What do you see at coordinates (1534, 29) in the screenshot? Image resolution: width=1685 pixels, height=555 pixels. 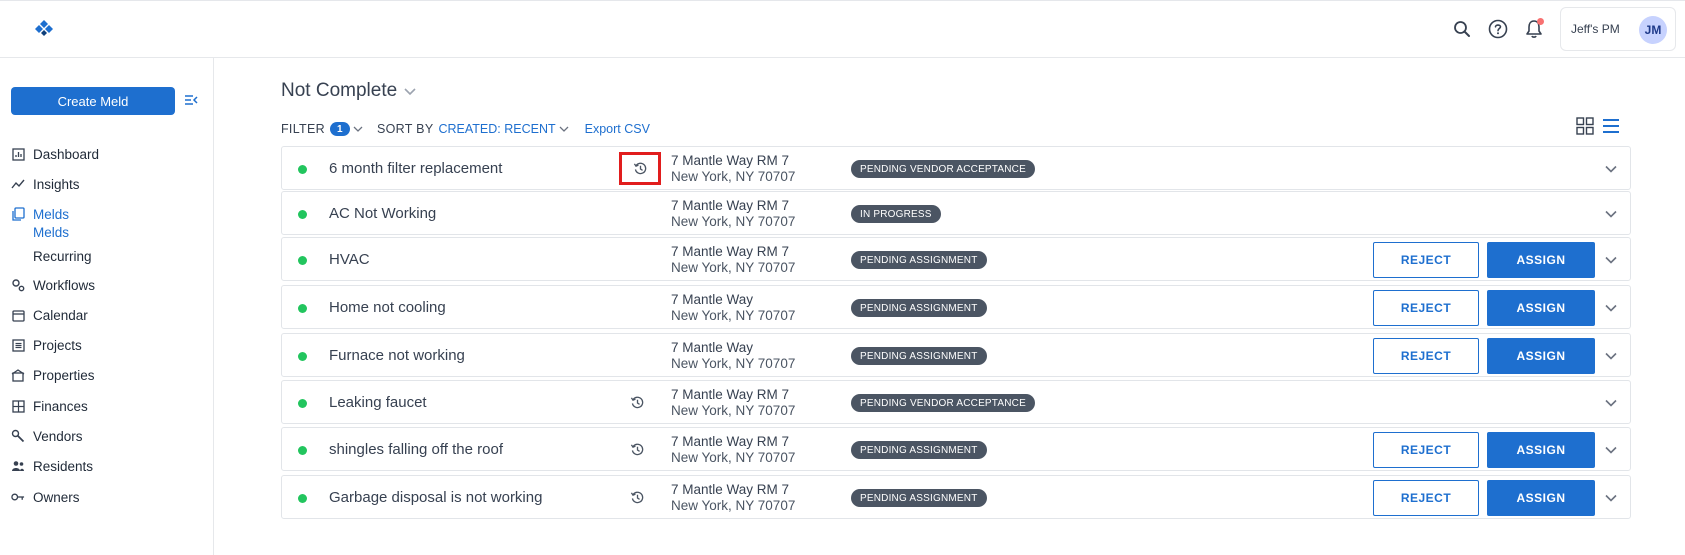 I see `bell-icon` at bounding box center [1534, 29].